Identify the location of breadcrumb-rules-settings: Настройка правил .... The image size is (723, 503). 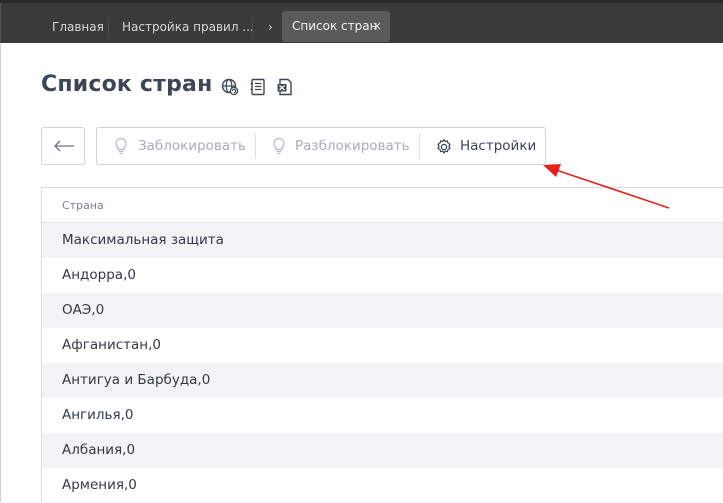
(188, 27).